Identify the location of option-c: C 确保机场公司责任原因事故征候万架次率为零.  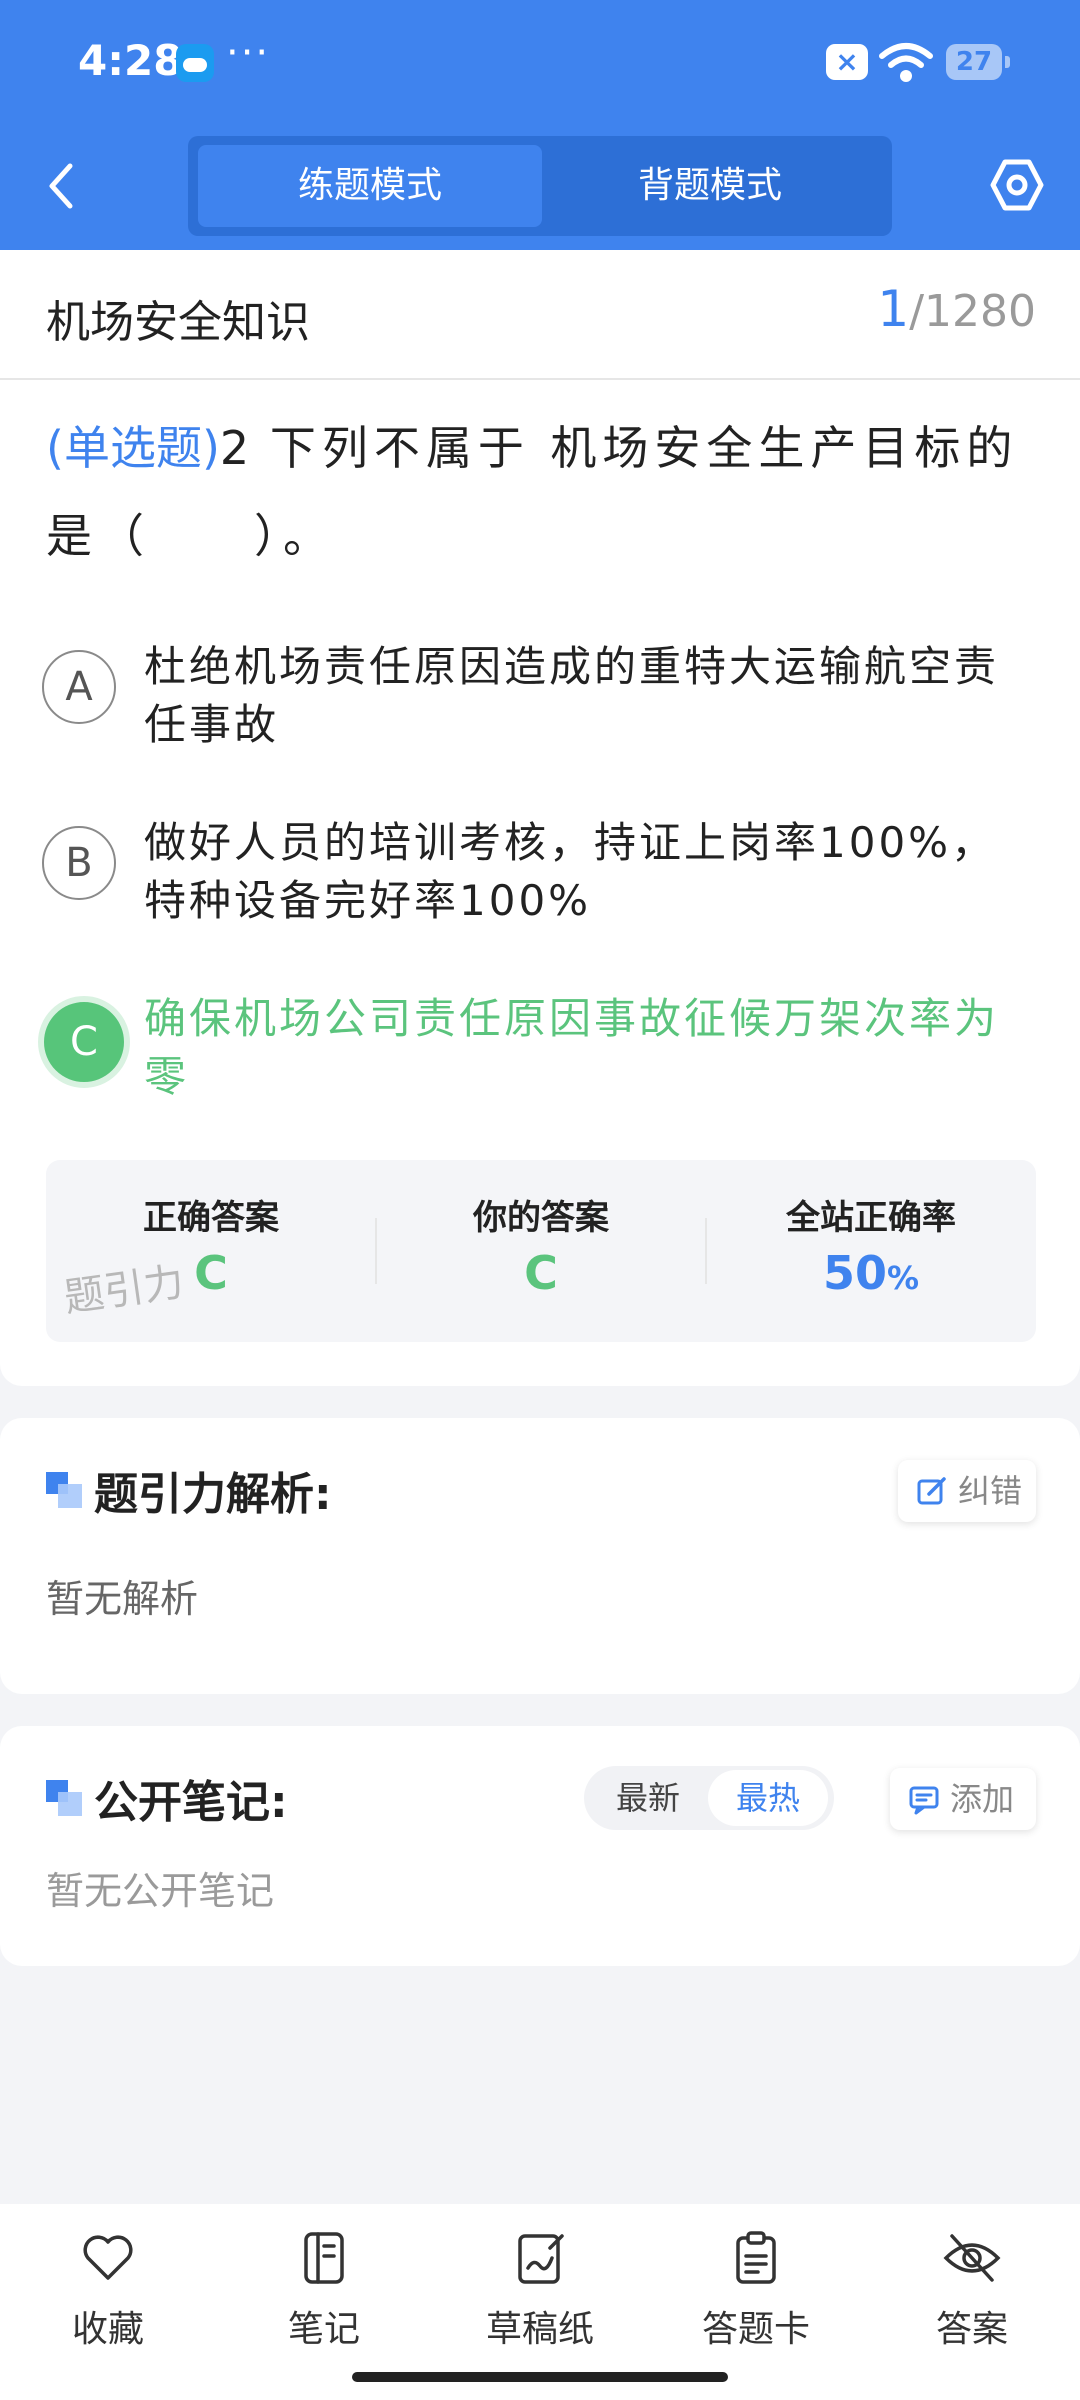
(538, 1053).